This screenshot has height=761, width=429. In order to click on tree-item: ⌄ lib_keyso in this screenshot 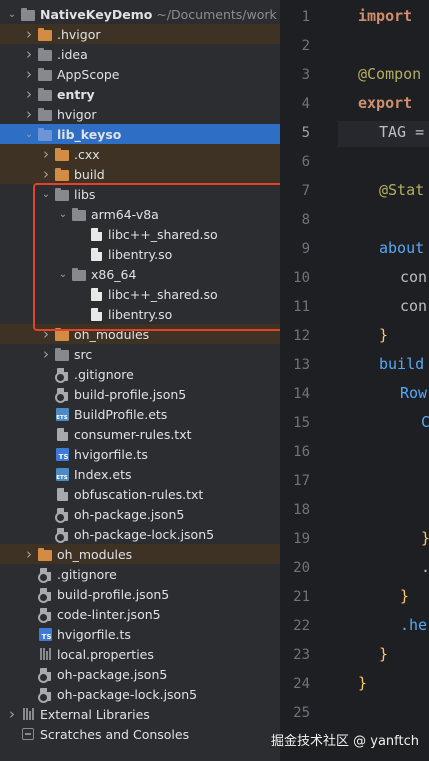, I will do `click(140, 134)`.